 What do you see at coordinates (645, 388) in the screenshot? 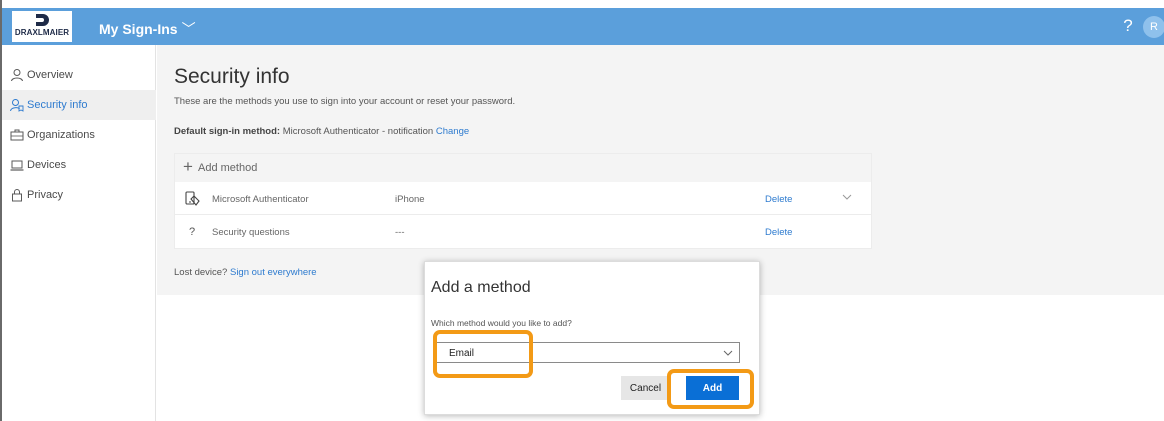
I see `cancel-button: Cancel` at bounding box center [645, 388].